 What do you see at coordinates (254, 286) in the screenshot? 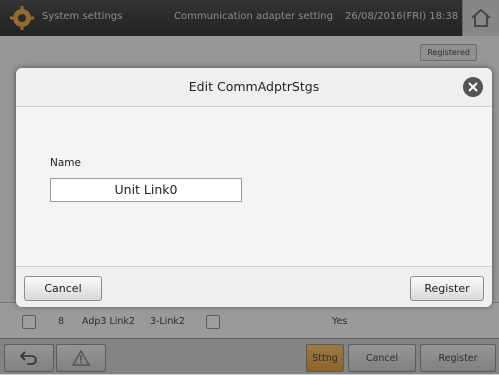
I see `dialog-footer: Cancel Register` at bounding box center [254, 286].